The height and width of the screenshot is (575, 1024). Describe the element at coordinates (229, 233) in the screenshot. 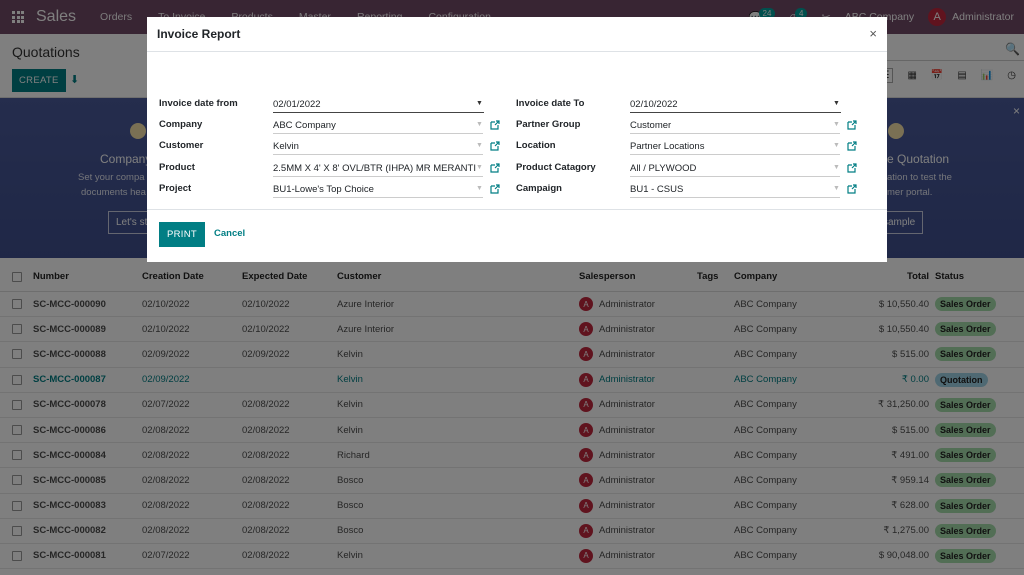

I see `cancel-button: Cancel` at that location.